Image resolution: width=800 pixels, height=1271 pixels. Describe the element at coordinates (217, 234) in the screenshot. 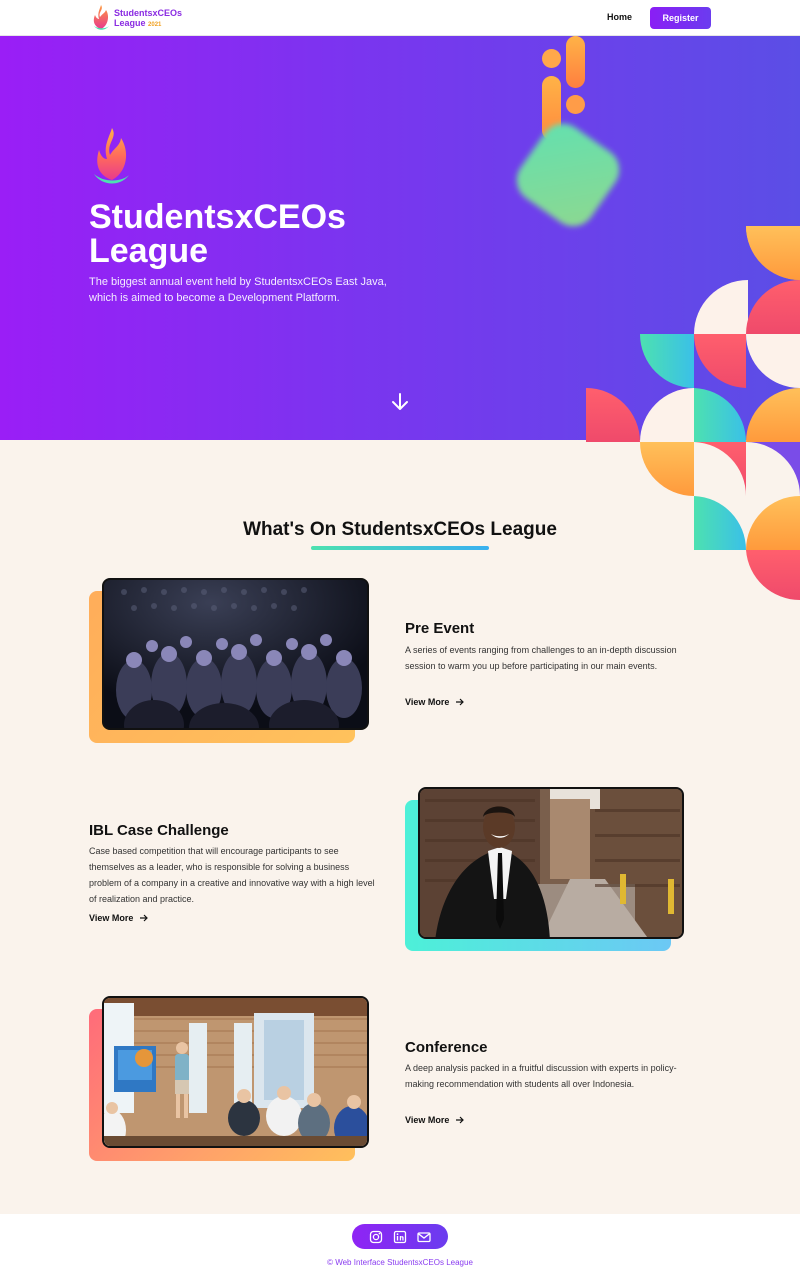

I see `hero-title: StudentsxCEOs League` at that location.